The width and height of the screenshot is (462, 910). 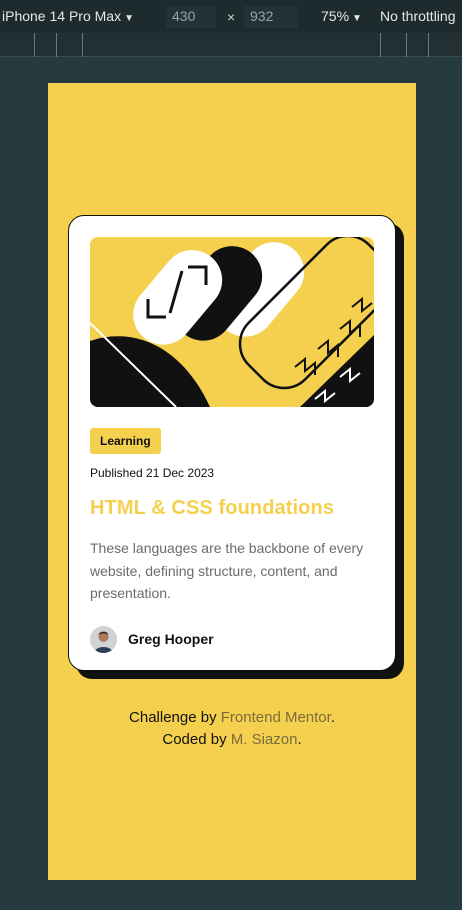 I want to click on blog-illustration, so click(x=232, y=322).